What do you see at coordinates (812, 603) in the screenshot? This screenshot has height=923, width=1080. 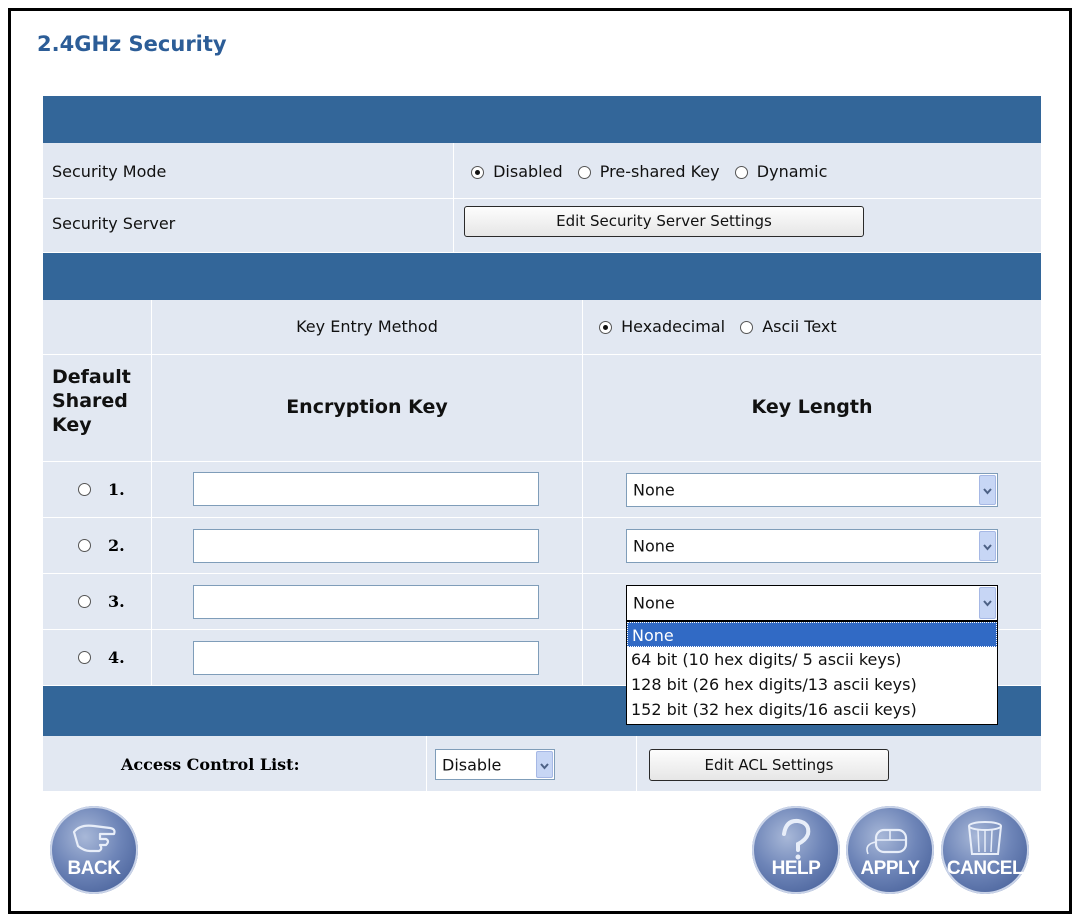 I see `key-length-select-3: None` at bounding box center [812, 603].